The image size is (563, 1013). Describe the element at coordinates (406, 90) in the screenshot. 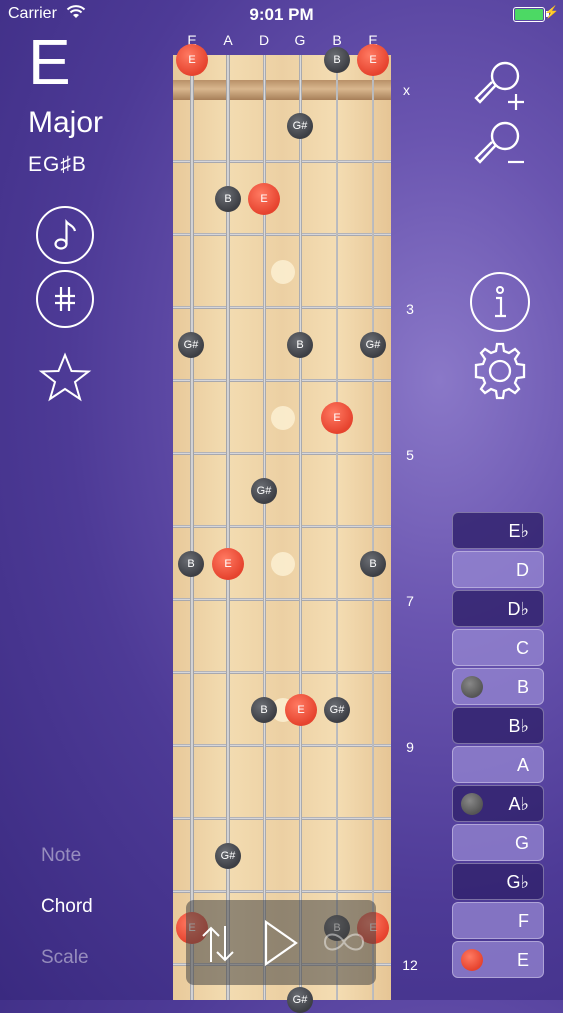

I see `muted-marker: x` at that location.